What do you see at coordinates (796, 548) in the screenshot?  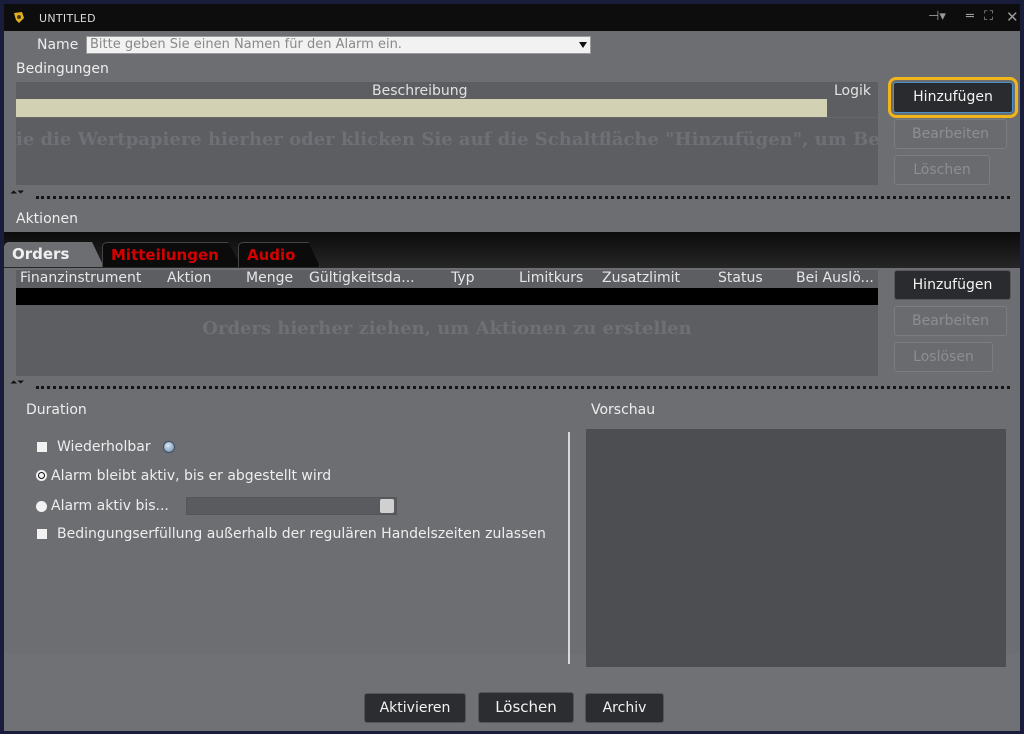 I see `preview-area` at bounding box center [796, 548].